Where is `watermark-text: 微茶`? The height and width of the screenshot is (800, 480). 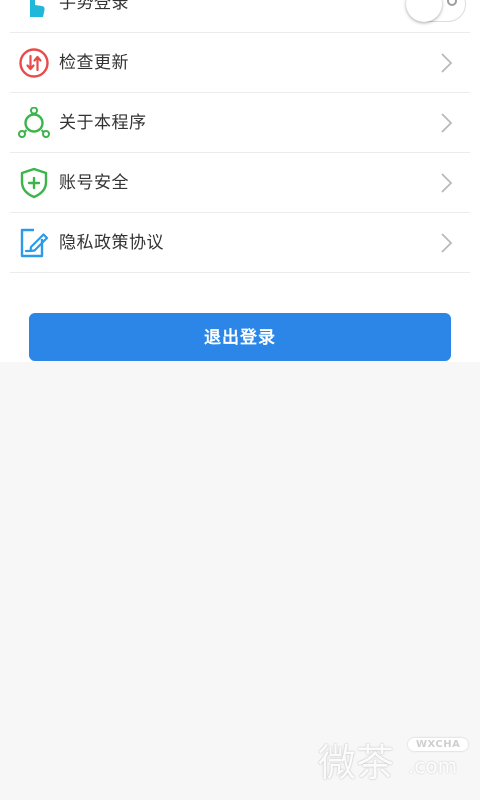 watermark-text: 微茶 is located at coordinates (356, 763).